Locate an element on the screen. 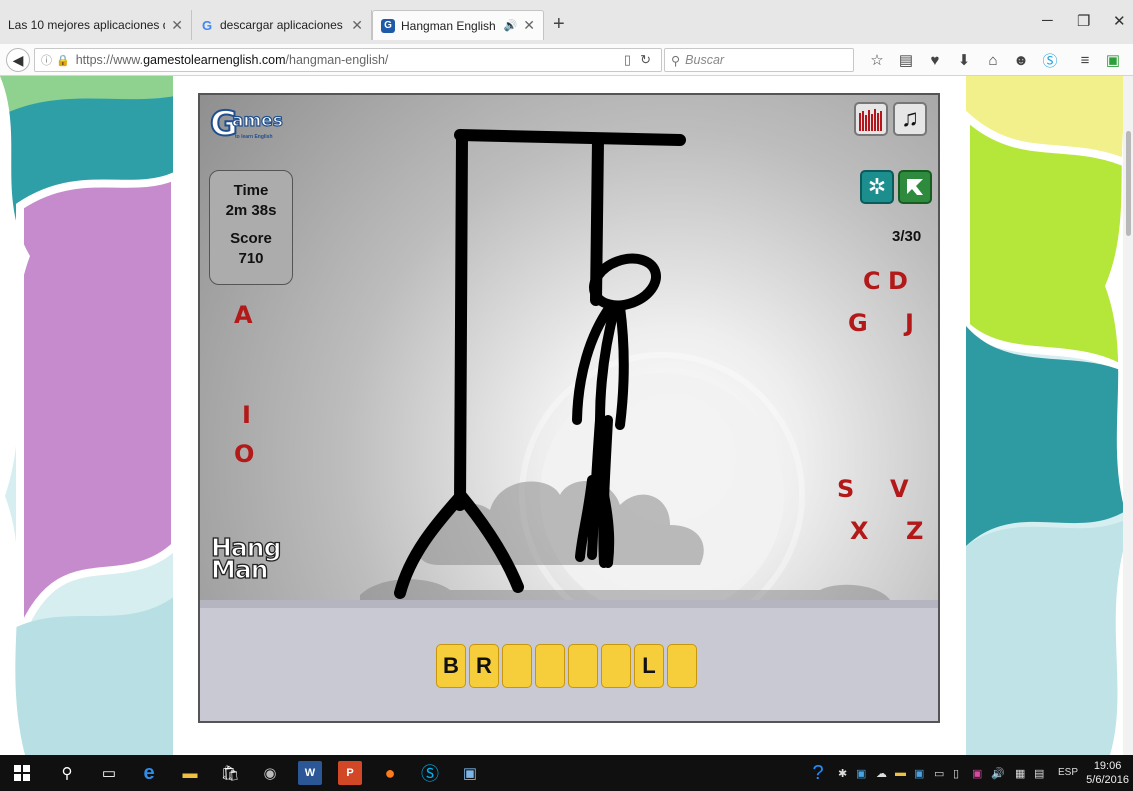 The width and height of the screenshot is (1133, 791). gear-icon: ✲ is located at coordinates (877, 186).